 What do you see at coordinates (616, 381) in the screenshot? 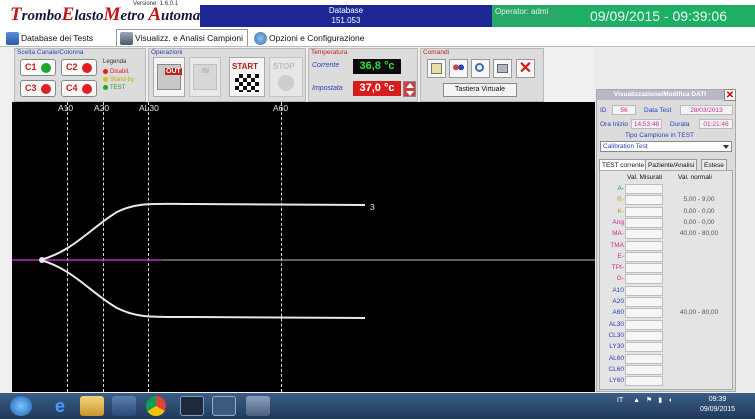
I see `row-label: LY60` at bounding box center [616, 381].